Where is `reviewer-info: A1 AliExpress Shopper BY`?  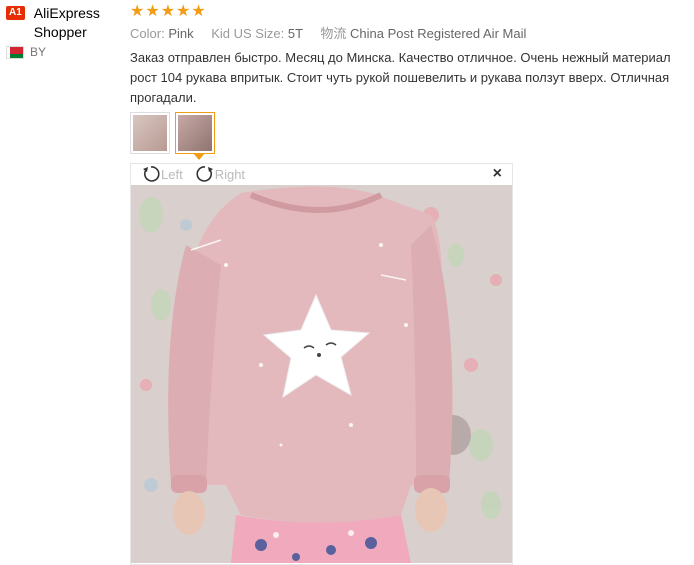
reviewer-info: A1 AliExpress Shopper BY is located at coordinates (65, 31).